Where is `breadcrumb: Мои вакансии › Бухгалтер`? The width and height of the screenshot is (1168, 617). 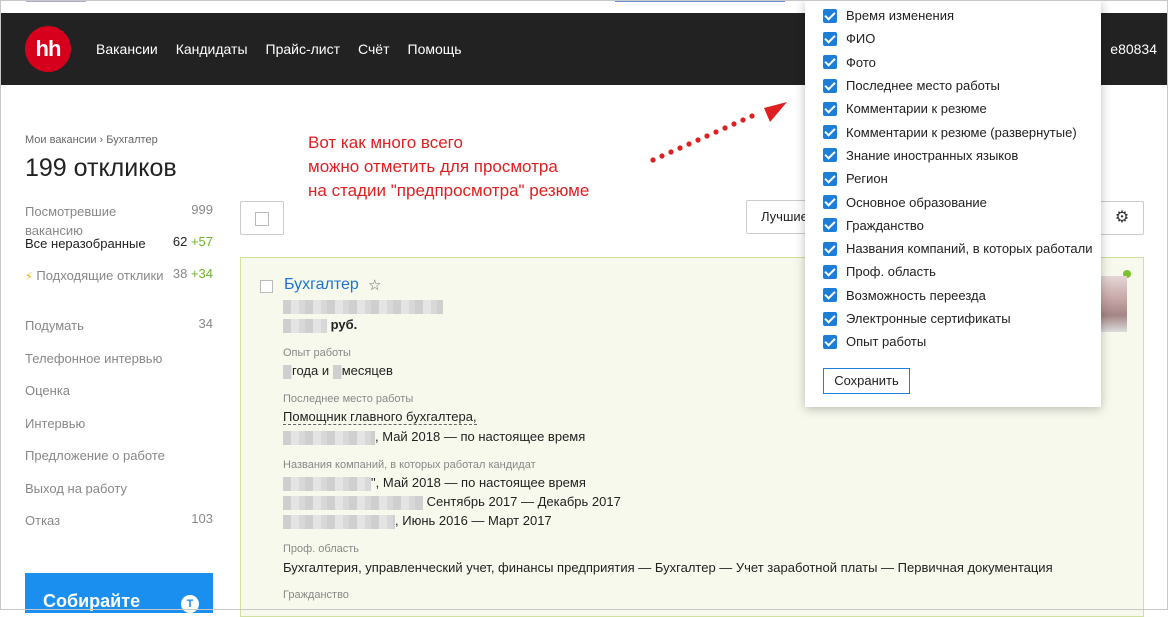 breadcrumb: Мои вакансии › Бухгалтер is located at coordinates (91, 140).